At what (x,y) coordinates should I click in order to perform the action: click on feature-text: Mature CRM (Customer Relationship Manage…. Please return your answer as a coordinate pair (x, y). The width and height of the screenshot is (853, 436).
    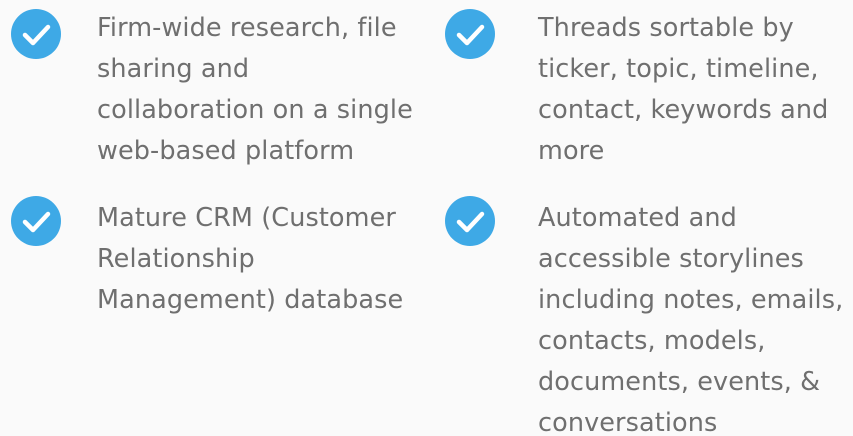
    Looking at the image, I should click on (250, 259).